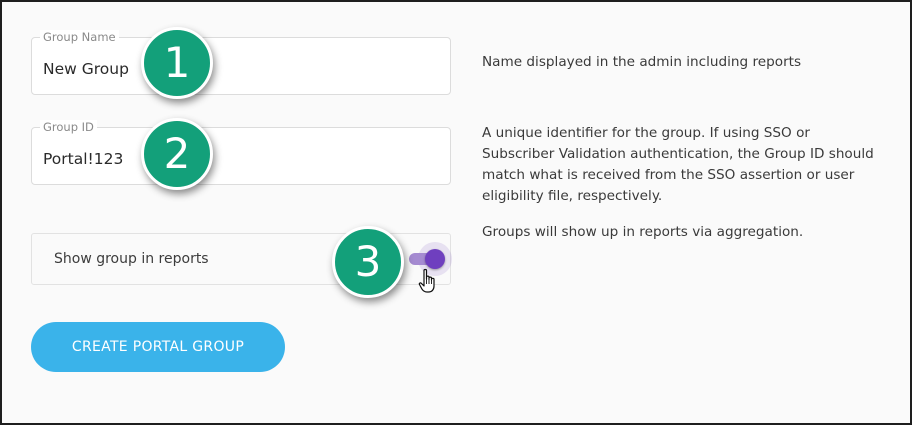 The image size is (912, 425). Describe the element at coordinates (177, 63) in the screenshot. I see `callout-badge-1: 1` at that location.